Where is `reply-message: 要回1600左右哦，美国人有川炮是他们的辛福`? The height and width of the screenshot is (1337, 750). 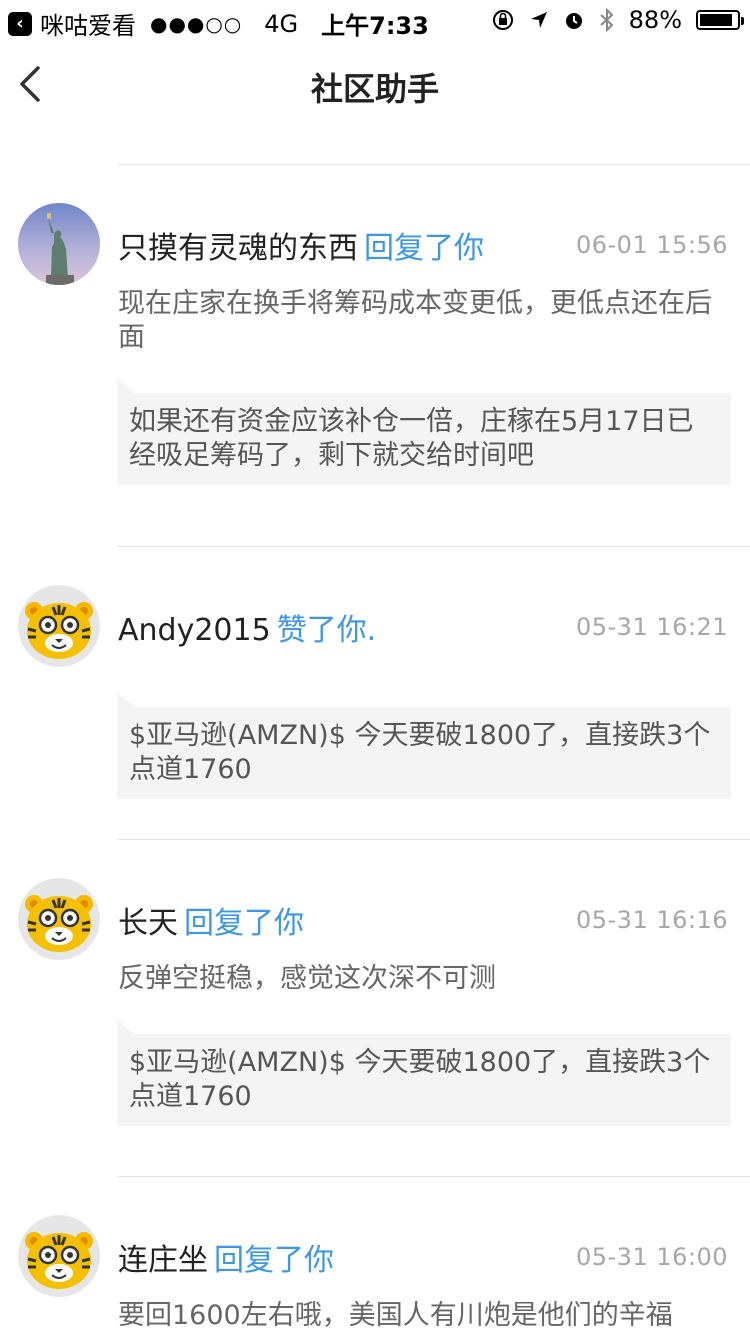 reply-message: 要回1600左右哦，美国人有川炮是他们的辛福 is located at coordinates (423, 1316).